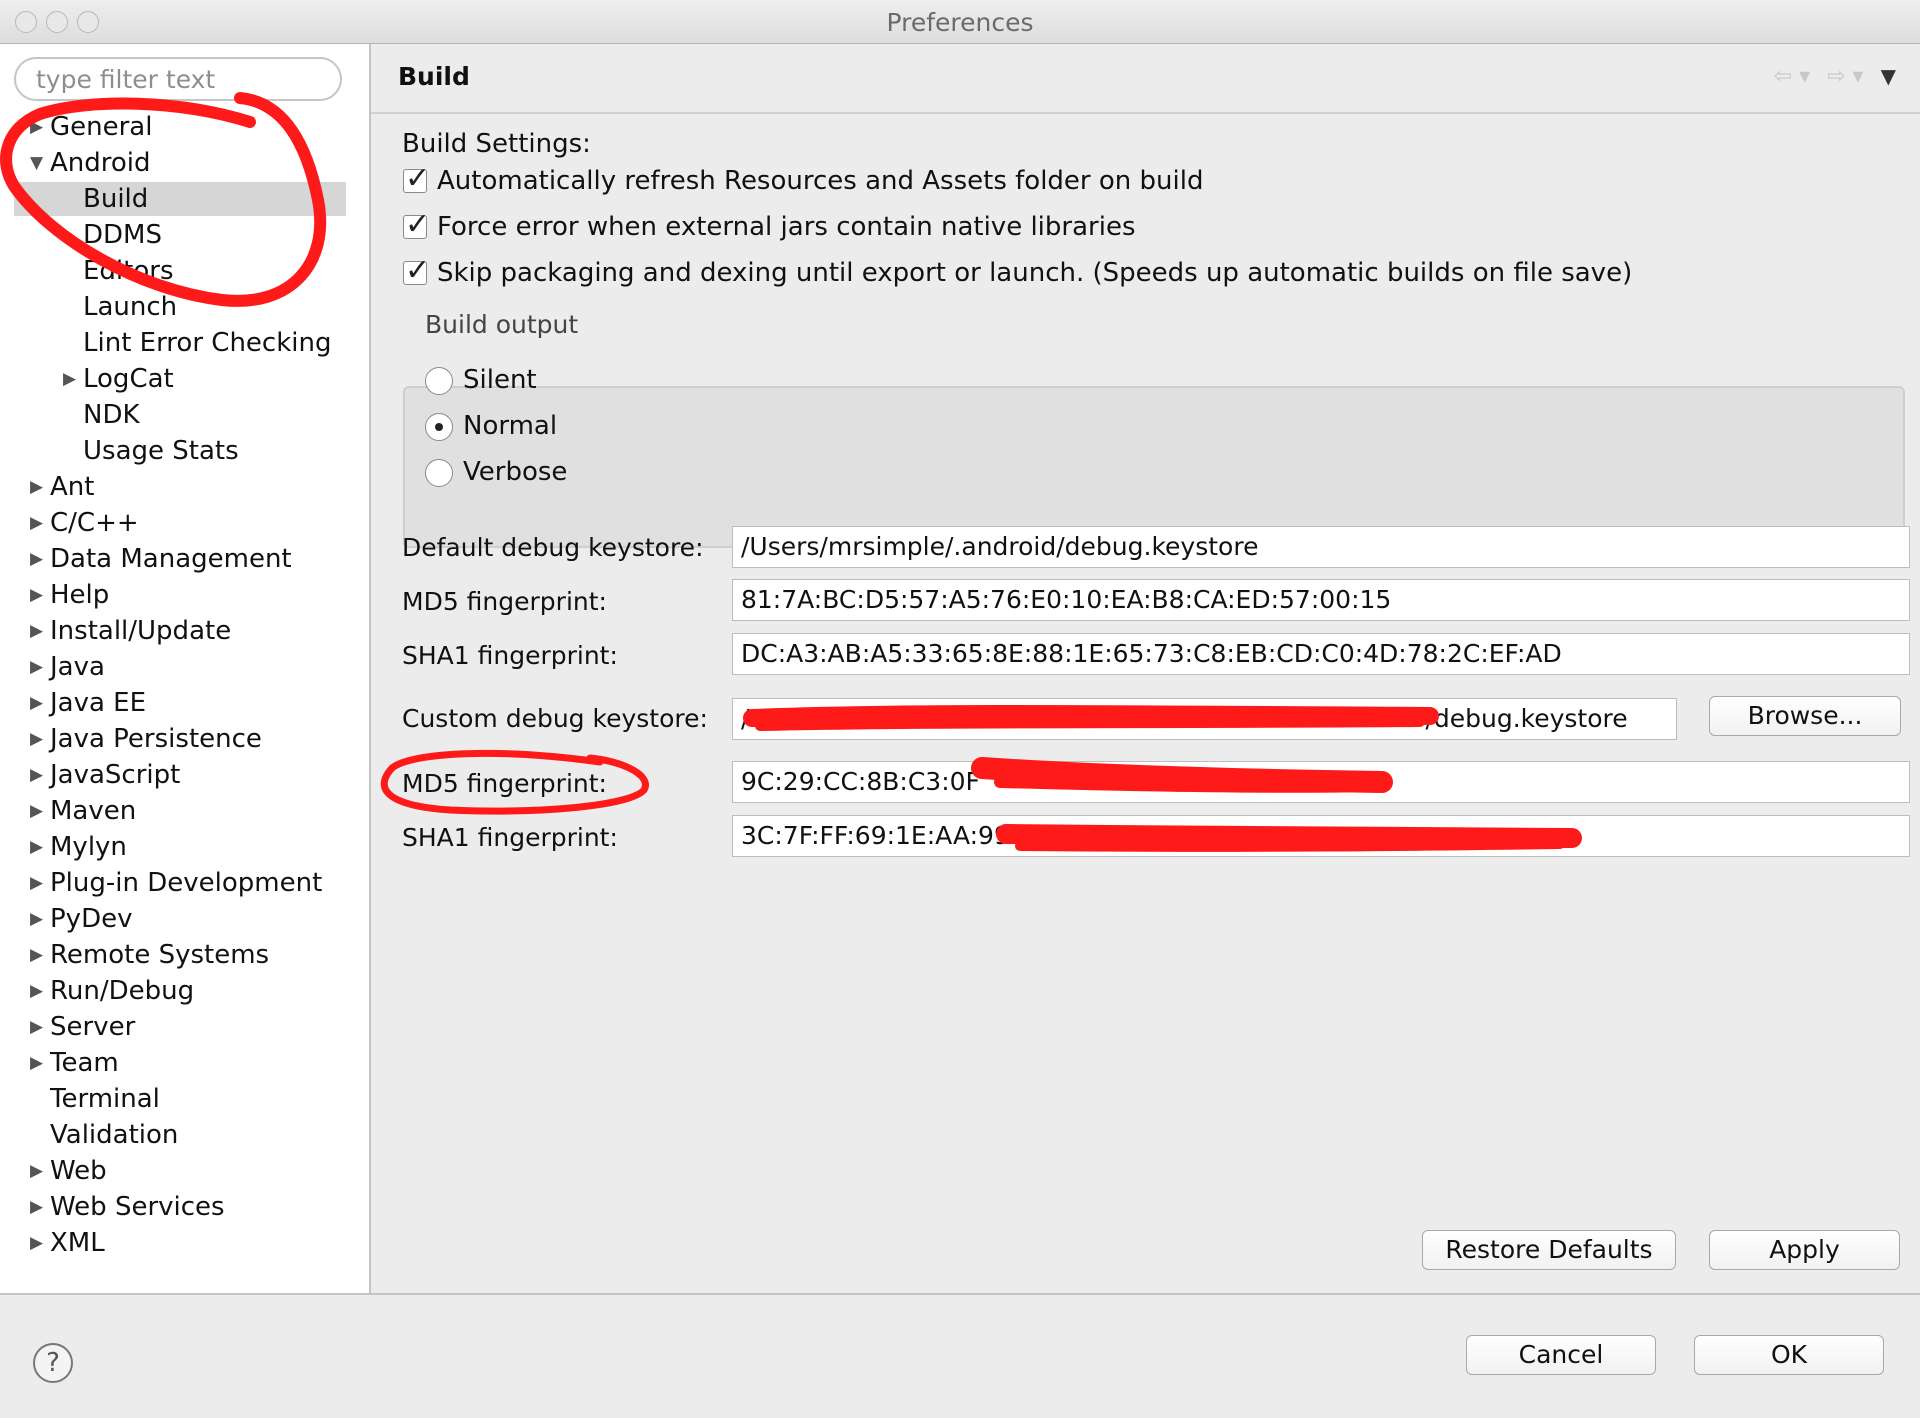 This screenshot has height=1418, width=1920. I want to click on tree-item-web-services: ▶ Web Services, so click(184, 1207).